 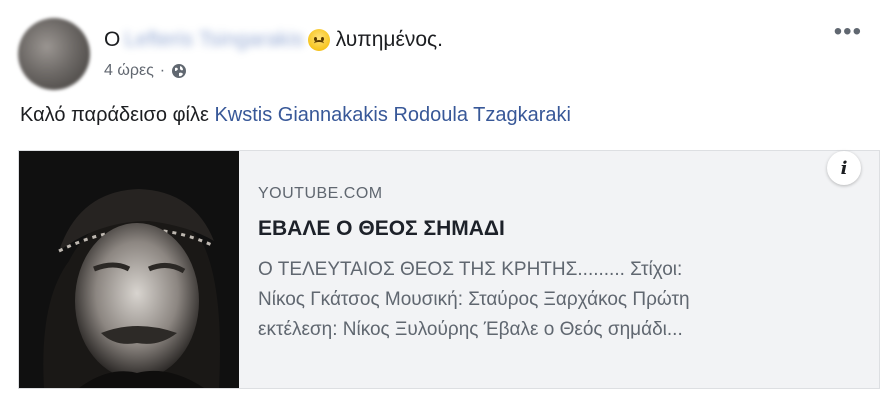 I want to click on sad-face-icon, so click(x=318, y=40).